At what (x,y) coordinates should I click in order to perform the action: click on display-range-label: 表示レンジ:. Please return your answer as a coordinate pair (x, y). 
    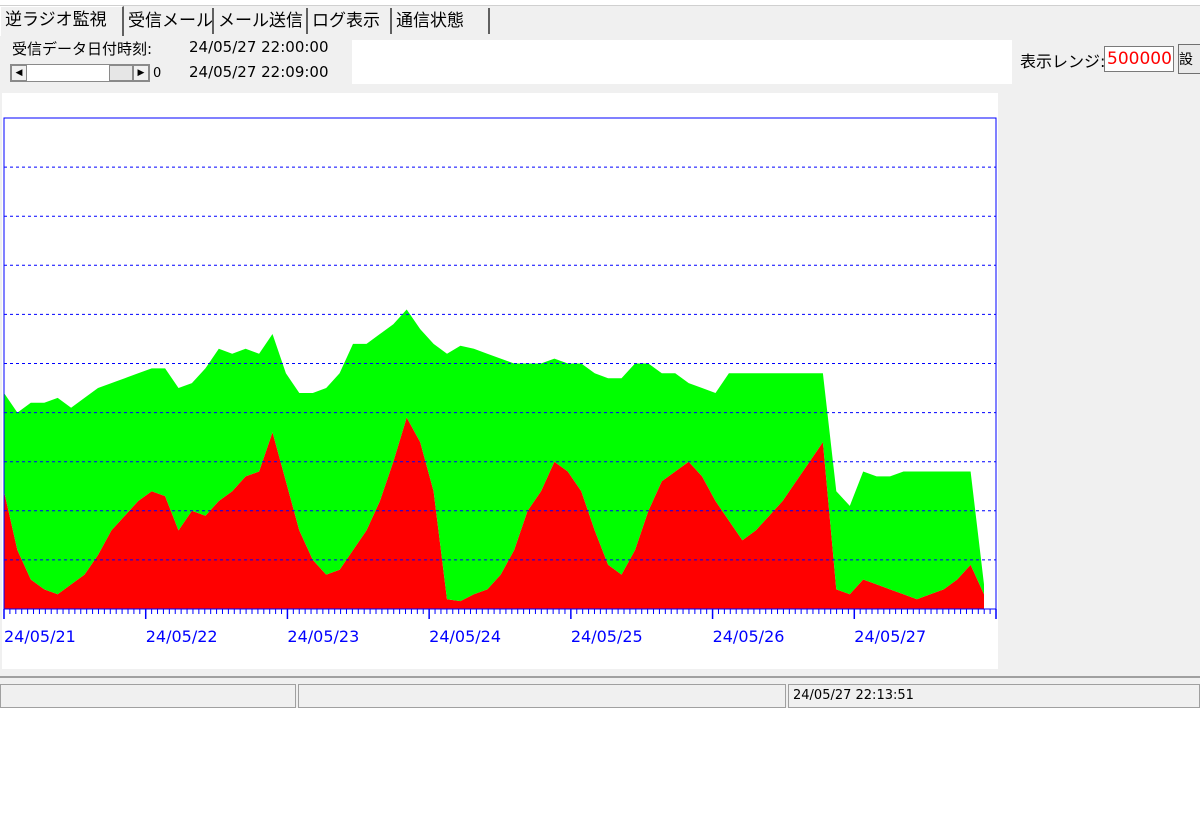
    Looking at the image, I should click on (1063, 61).